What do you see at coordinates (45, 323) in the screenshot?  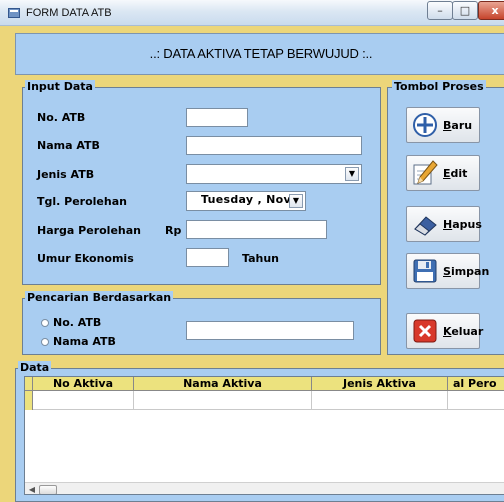 I see `radio-no-atb` at bounding box center [45, 323].